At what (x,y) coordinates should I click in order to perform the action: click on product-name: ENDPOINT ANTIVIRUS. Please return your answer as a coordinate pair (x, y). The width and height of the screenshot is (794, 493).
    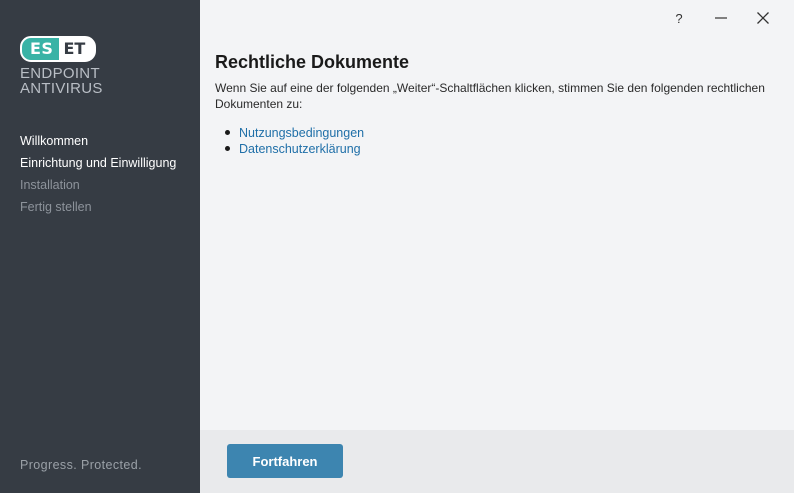
    Looking at the image, I should click on (61, 81).